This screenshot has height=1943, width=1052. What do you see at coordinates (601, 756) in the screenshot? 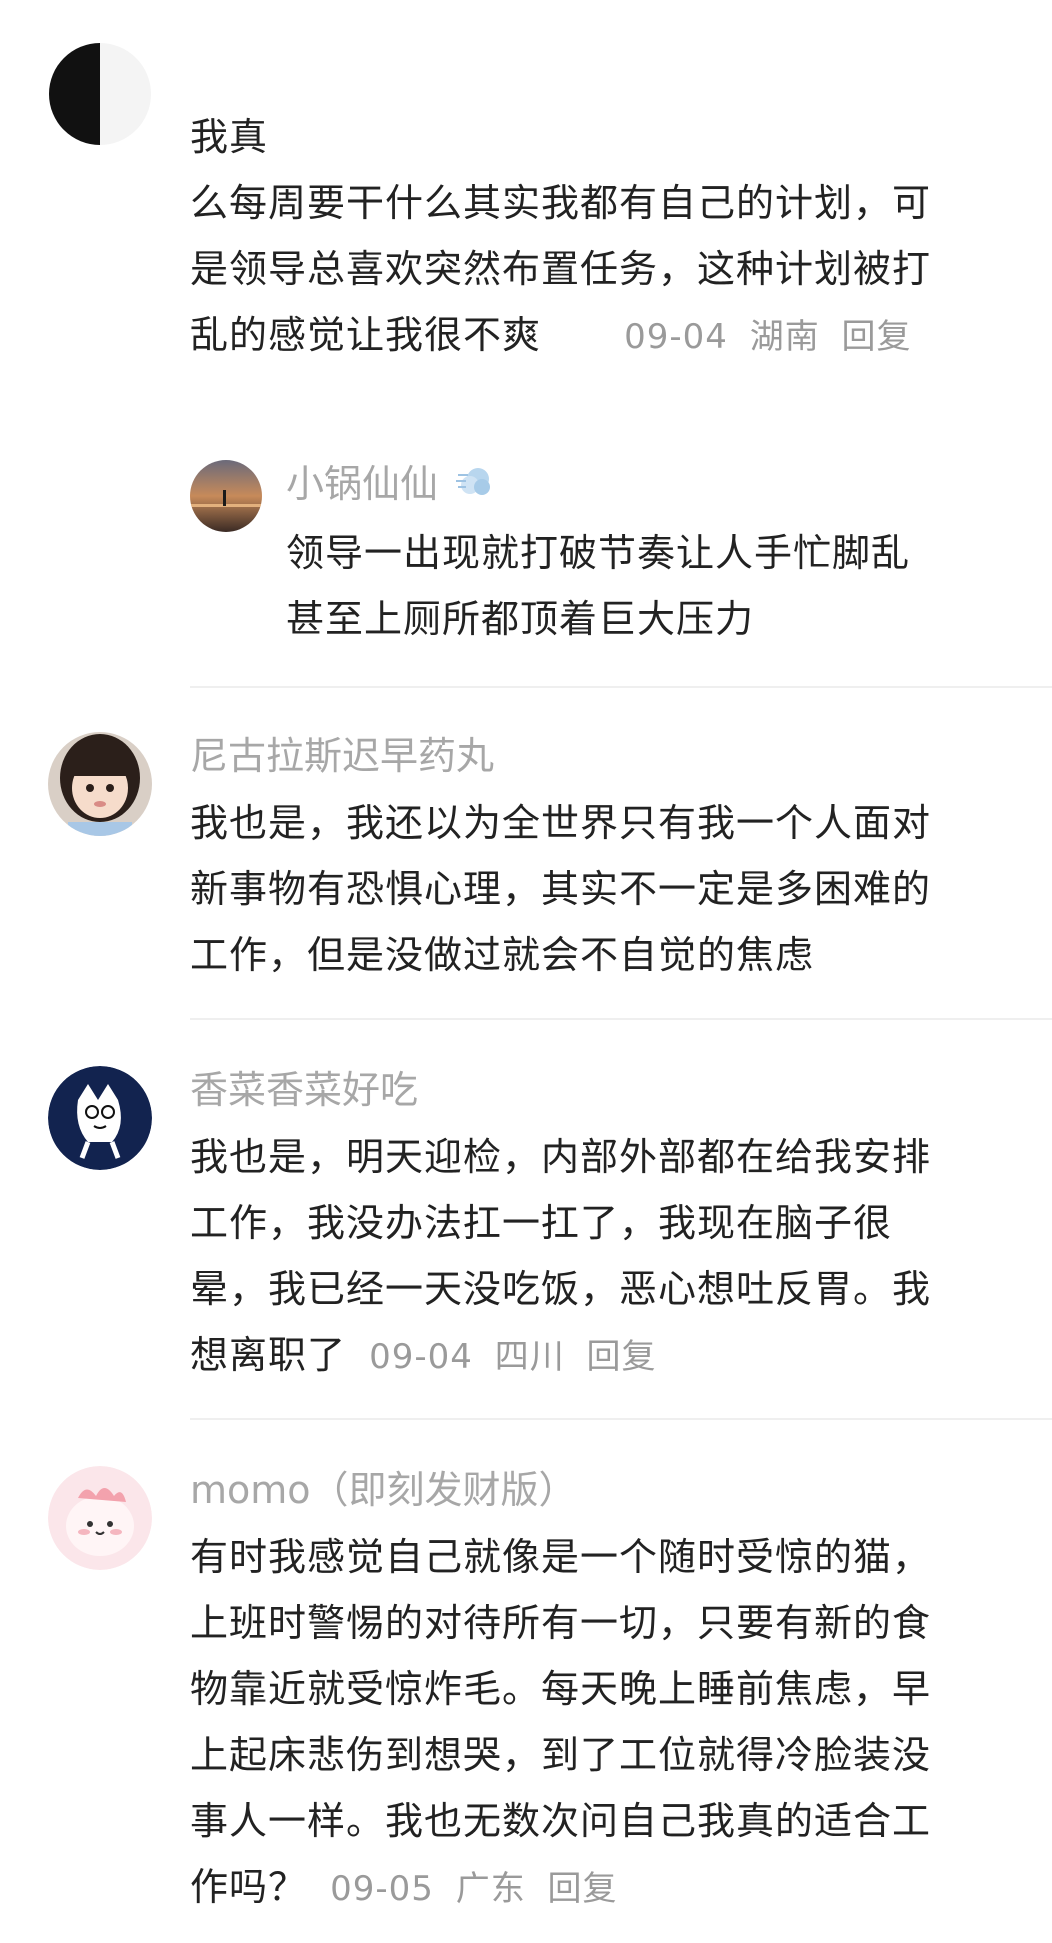
I see `comment-username: 尼古拉斯迟早药丸` at bounding box center [601, 756].